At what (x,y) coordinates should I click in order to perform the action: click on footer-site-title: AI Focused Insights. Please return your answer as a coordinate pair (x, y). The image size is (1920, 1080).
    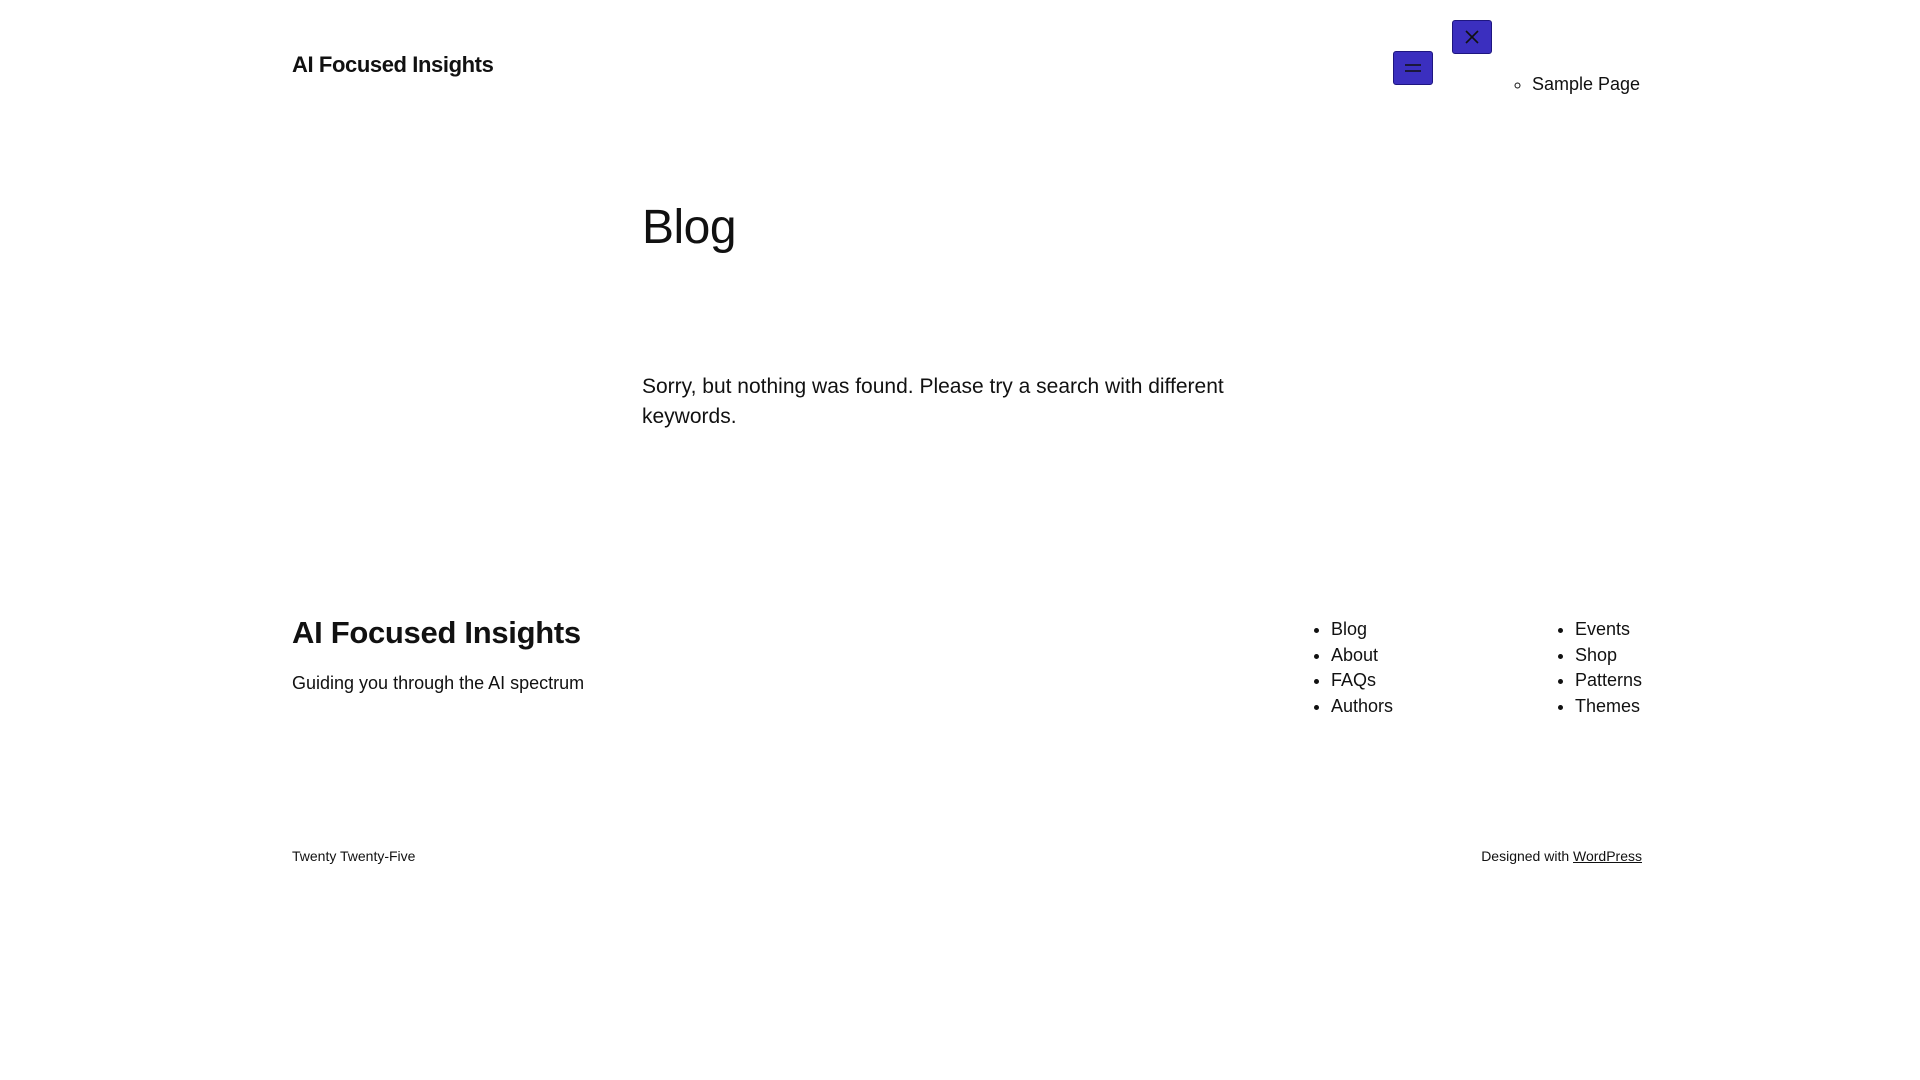
    Looking at the image, I should click on (436, 633).